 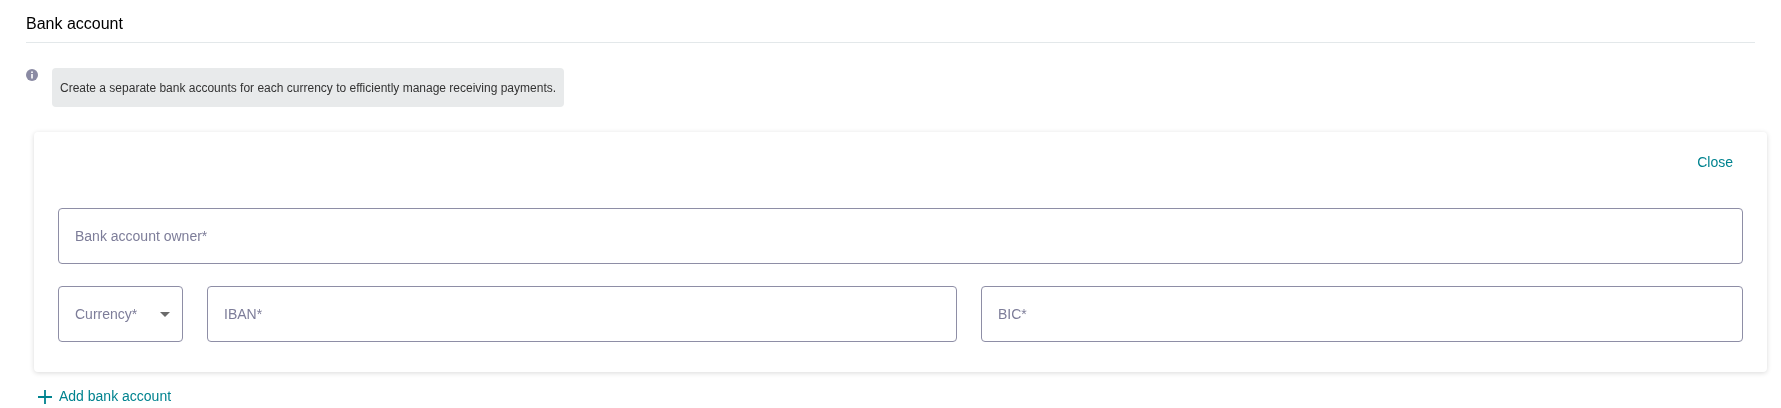 I want to click on currency-dropdown: Currency*, so click(x=120, y=314).